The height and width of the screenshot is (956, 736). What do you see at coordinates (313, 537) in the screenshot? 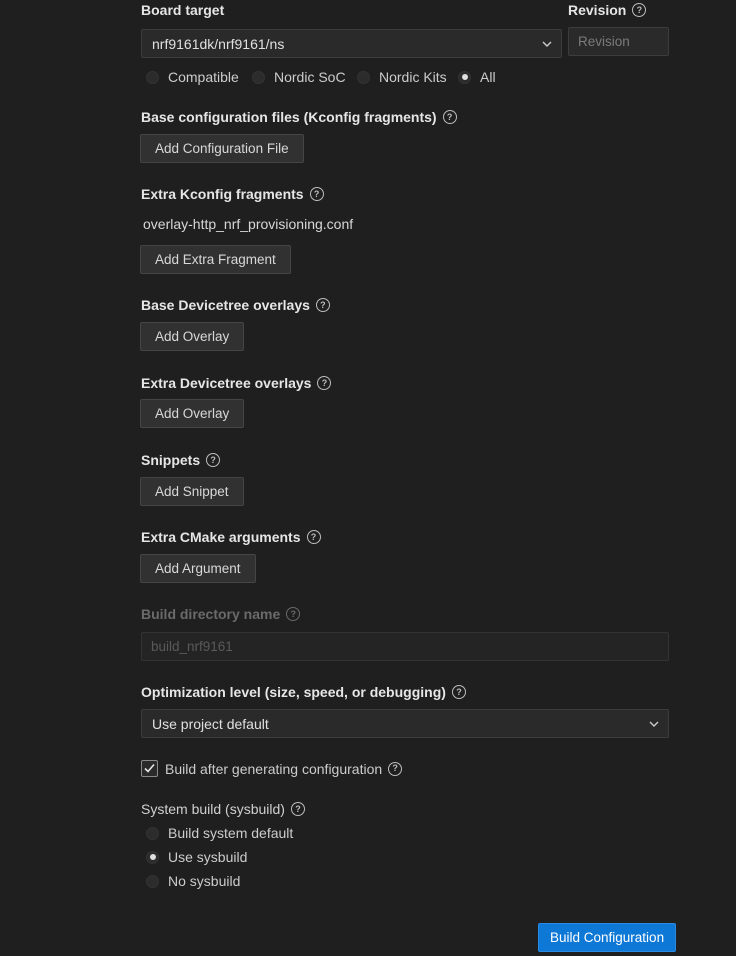
I see `cmake-args-help-icon: ?` at bounding box center [313, 537].